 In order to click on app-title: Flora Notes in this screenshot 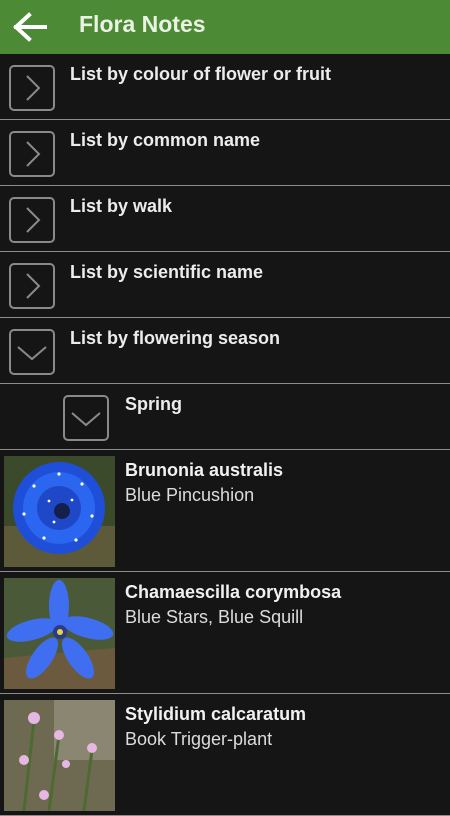, I will do `click(142, 24)`.